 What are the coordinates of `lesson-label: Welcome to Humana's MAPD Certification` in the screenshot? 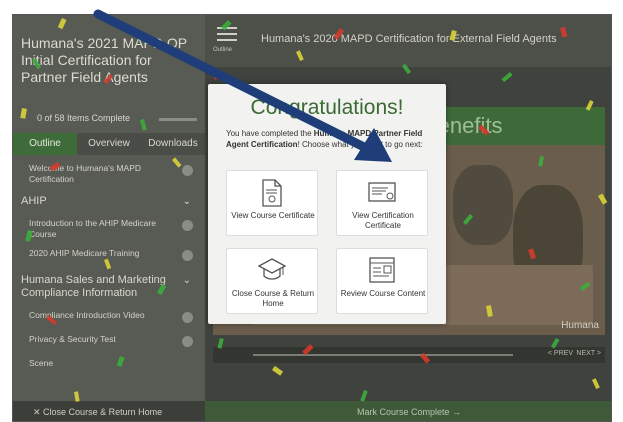 It's located at (85, 173).